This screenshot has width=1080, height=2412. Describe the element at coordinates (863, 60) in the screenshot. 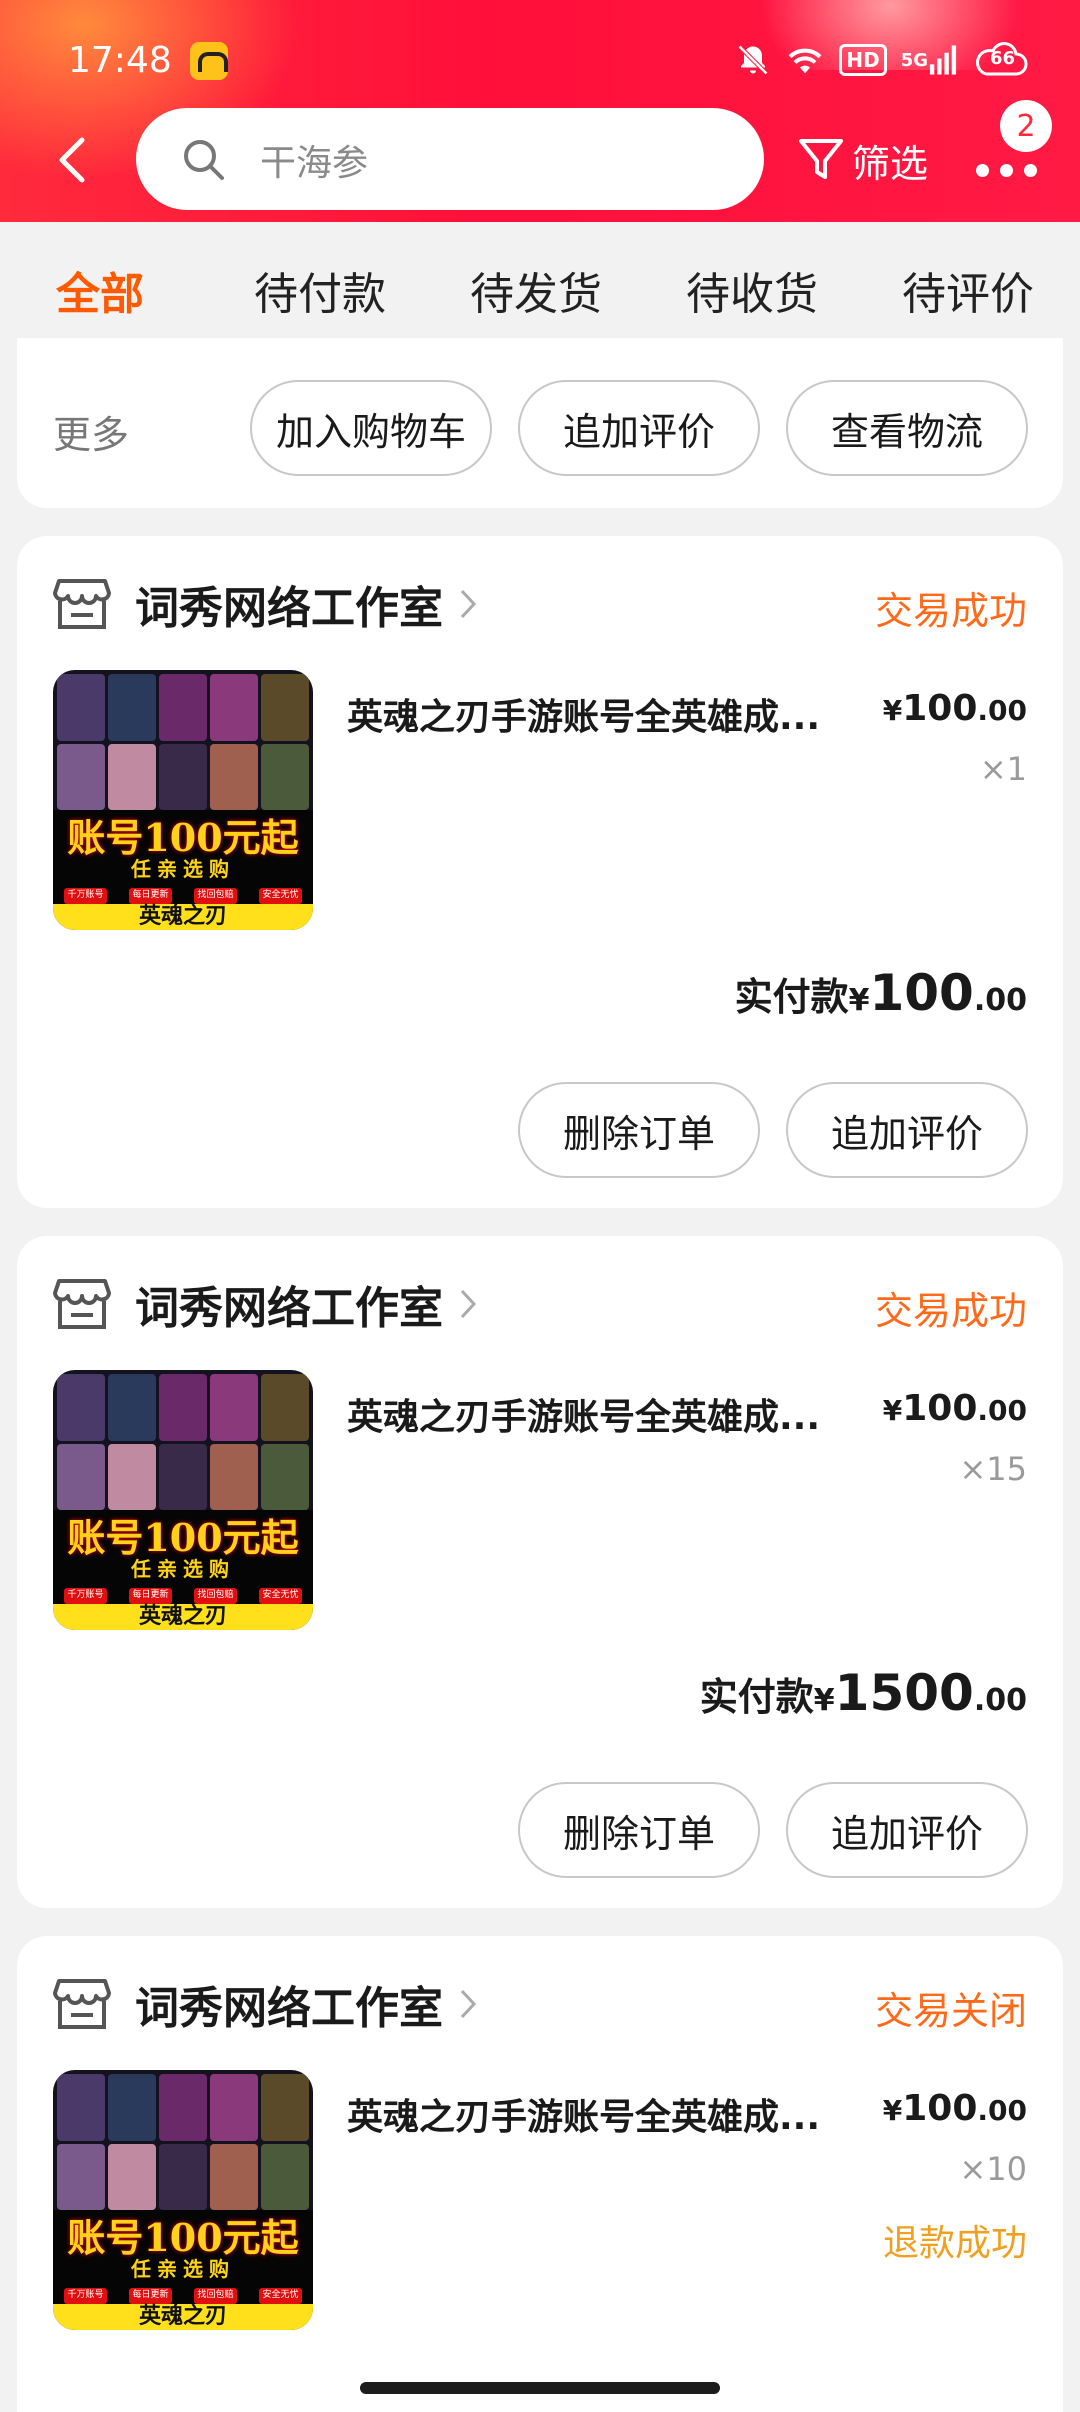

I see `hd-indicator: HD` at that location.